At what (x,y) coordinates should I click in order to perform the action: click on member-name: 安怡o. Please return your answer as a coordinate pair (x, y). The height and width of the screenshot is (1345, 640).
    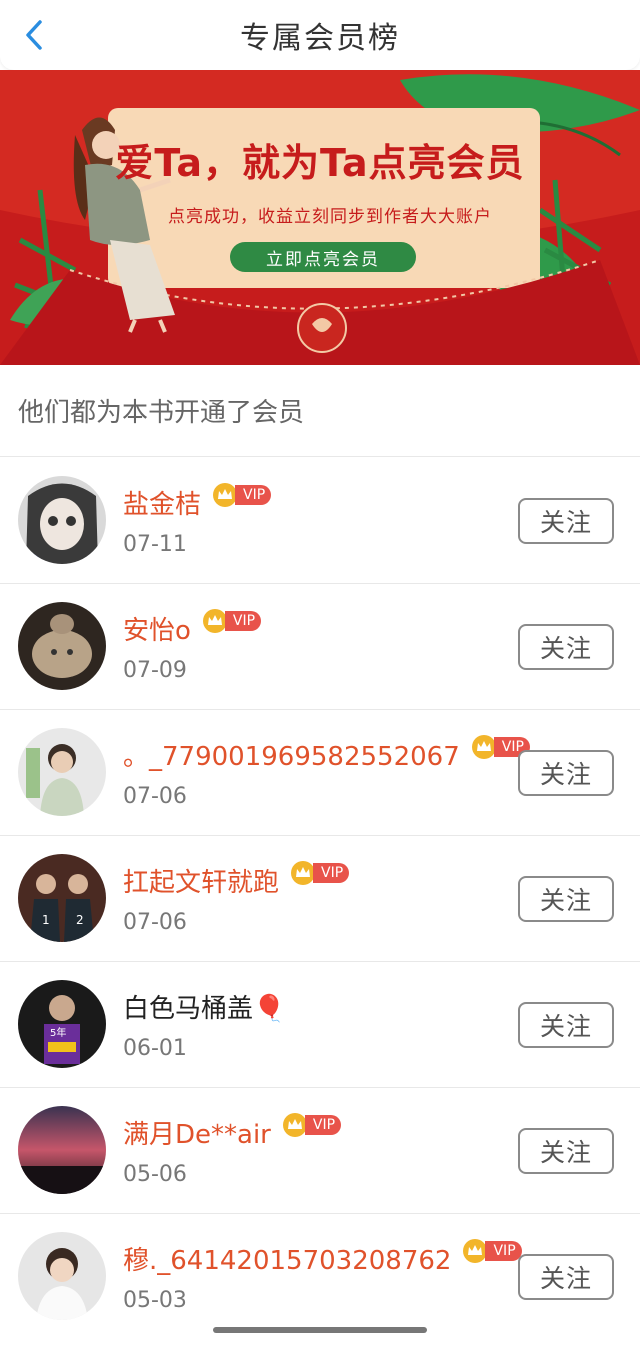
    Looking at the image, I should click on (157, 628).